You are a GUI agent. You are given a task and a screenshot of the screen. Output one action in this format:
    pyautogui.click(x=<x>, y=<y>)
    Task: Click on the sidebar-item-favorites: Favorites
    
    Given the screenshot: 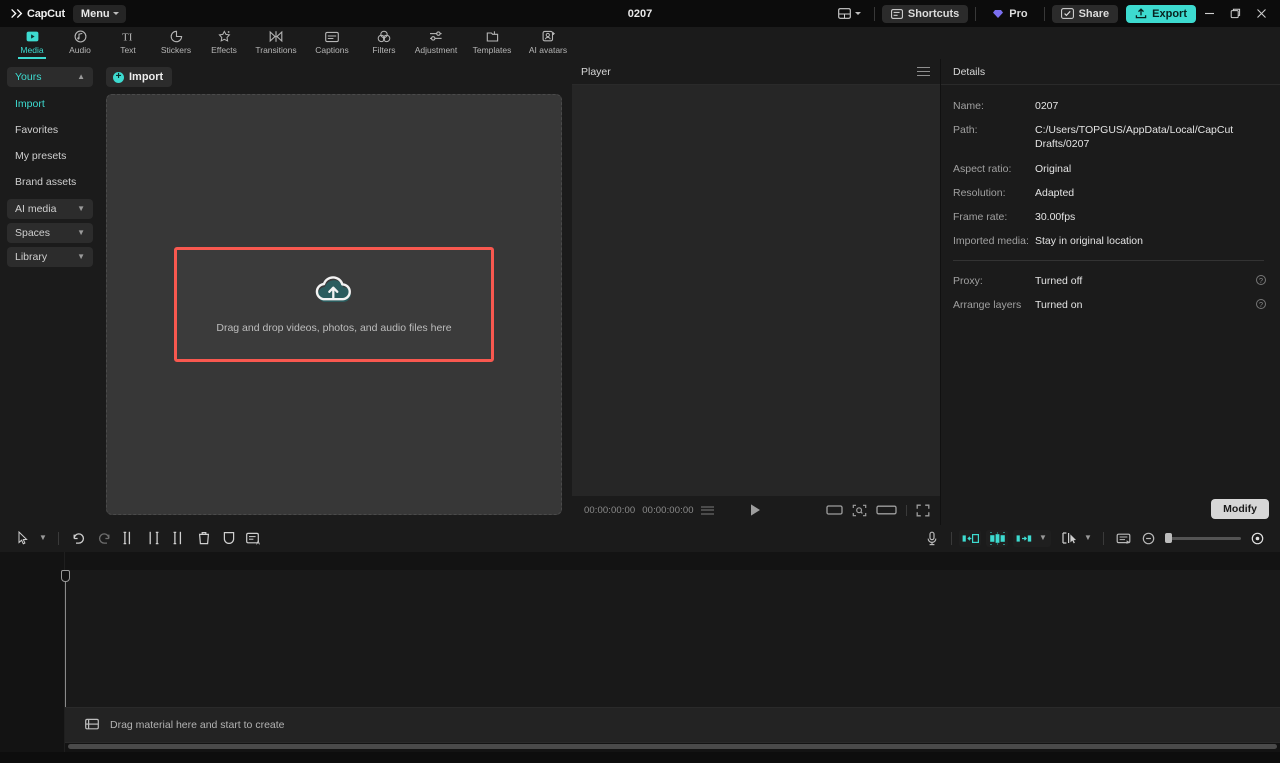 What is the action you would take?
    pyautogui.click(x=50, y=129)
    